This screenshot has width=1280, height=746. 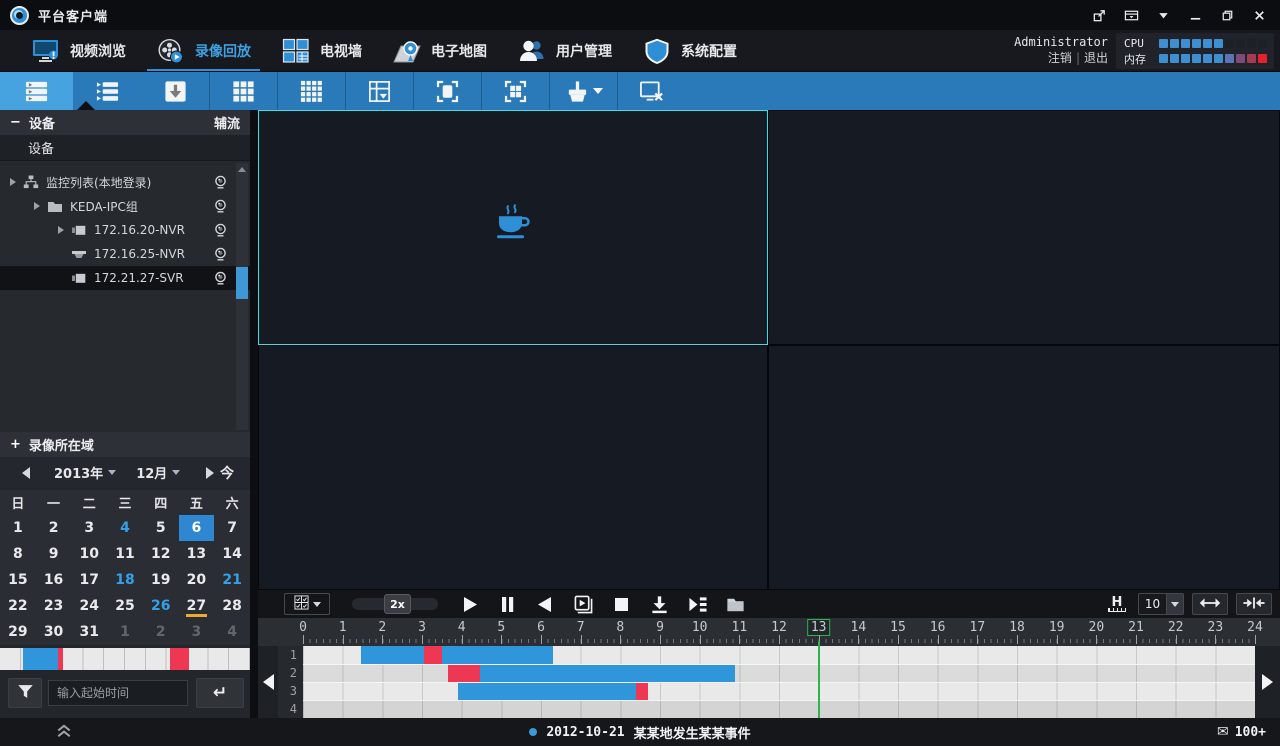 I want to click on next-event-button, so click(x=697, y=604).